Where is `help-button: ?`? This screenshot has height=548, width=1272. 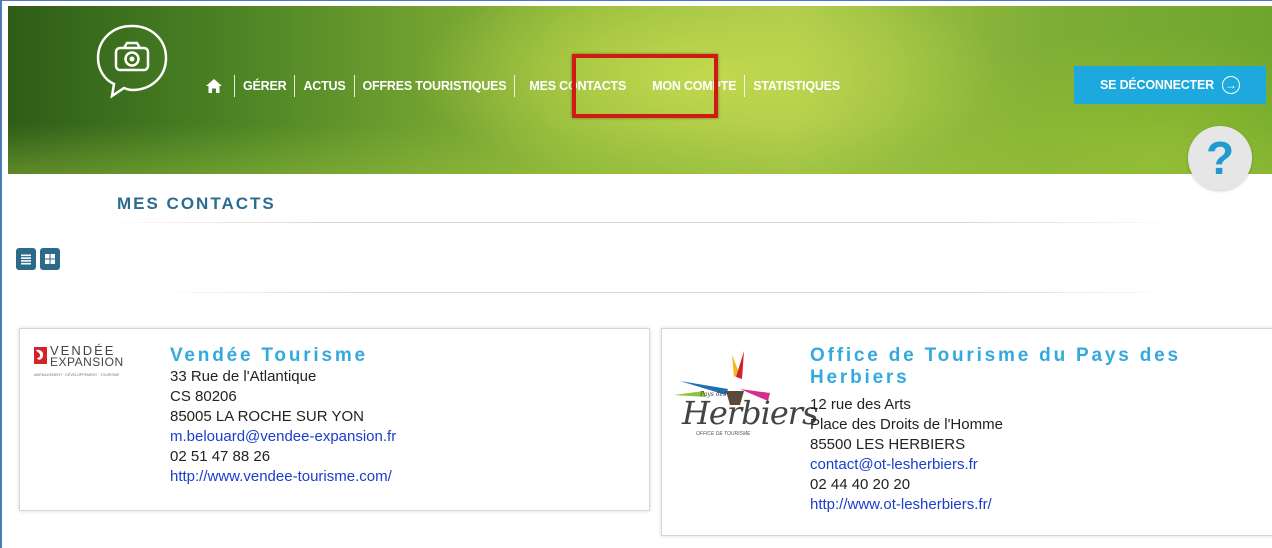
help-button: ? is located at coordinates (1220, 158).